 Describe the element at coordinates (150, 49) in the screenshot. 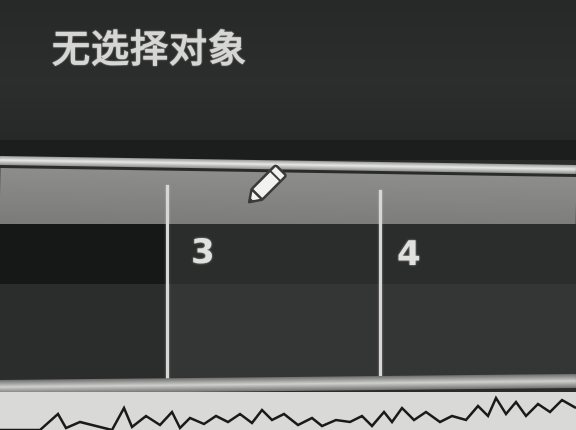

I see `no-selection-label: 无选择对象` at that location.